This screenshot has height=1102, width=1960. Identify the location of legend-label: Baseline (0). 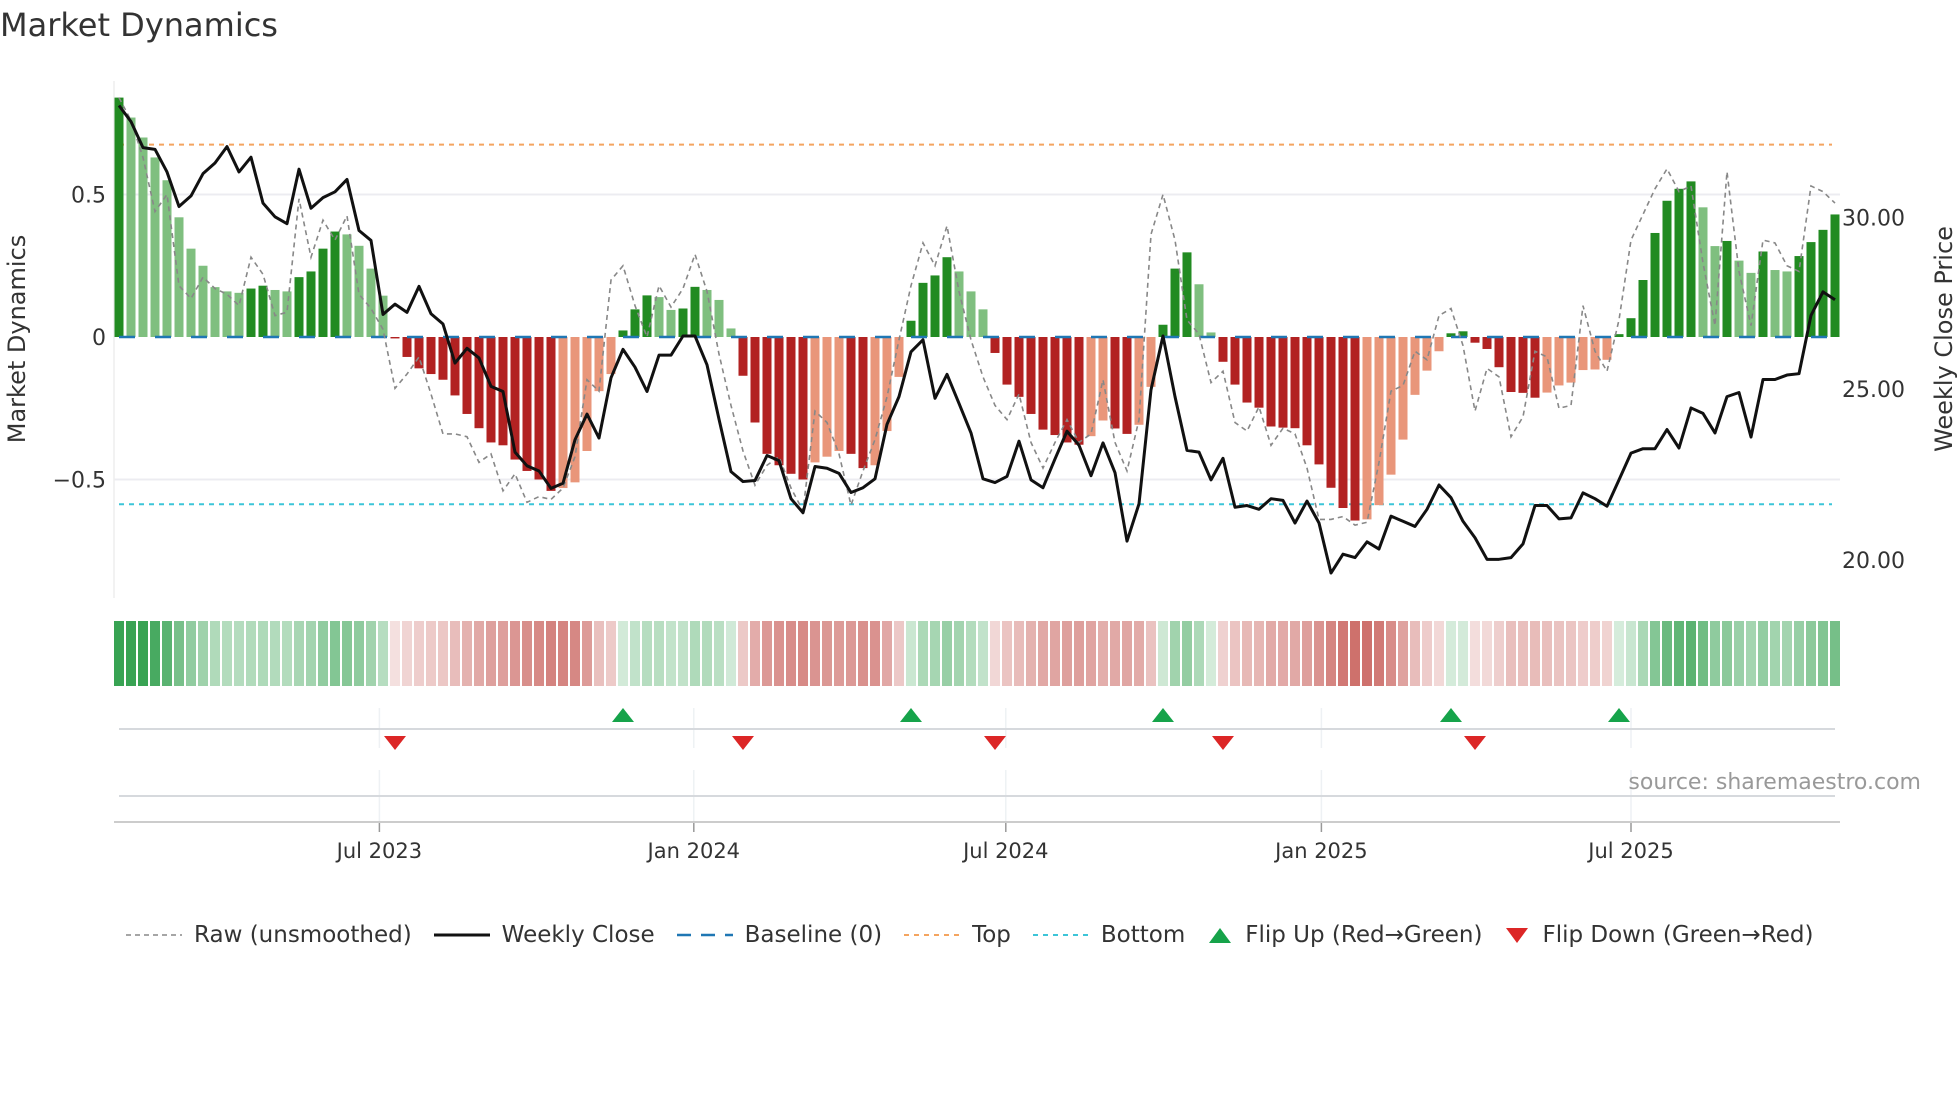
(813, 935).